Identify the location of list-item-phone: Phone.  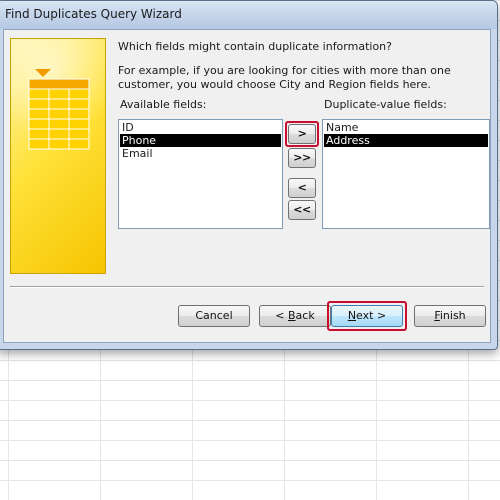
(200, 140).